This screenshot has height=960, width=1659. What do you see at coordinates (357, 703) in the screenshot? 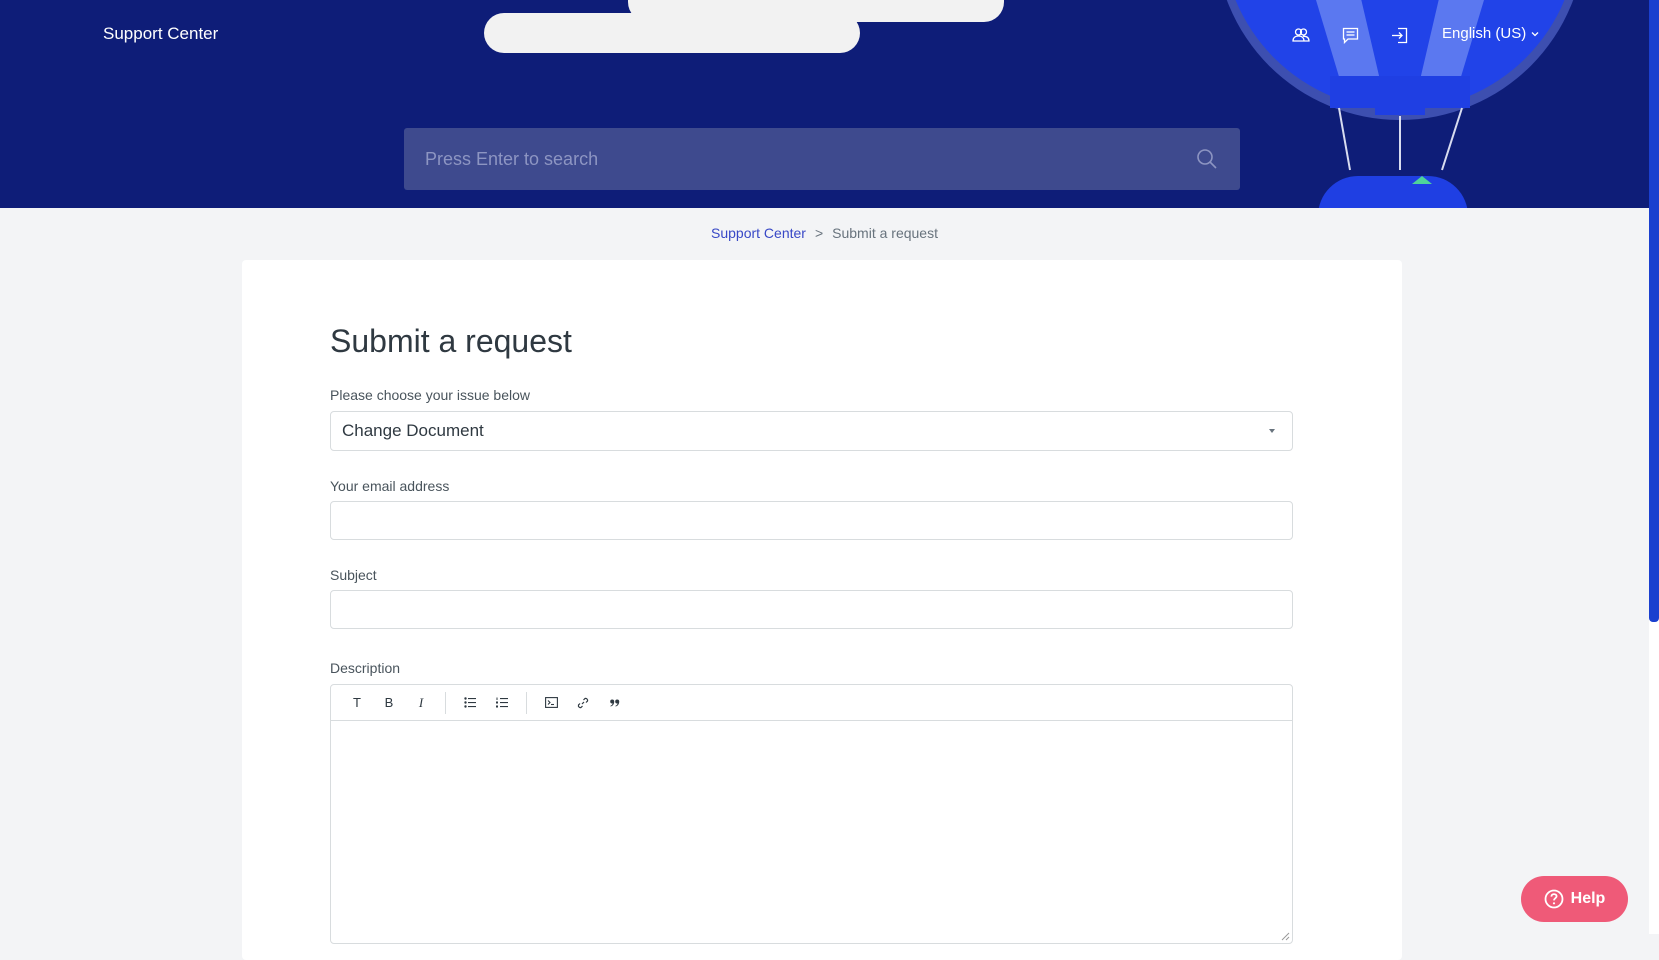
I see `text-style-button: T` at bounding box center [357, 703].